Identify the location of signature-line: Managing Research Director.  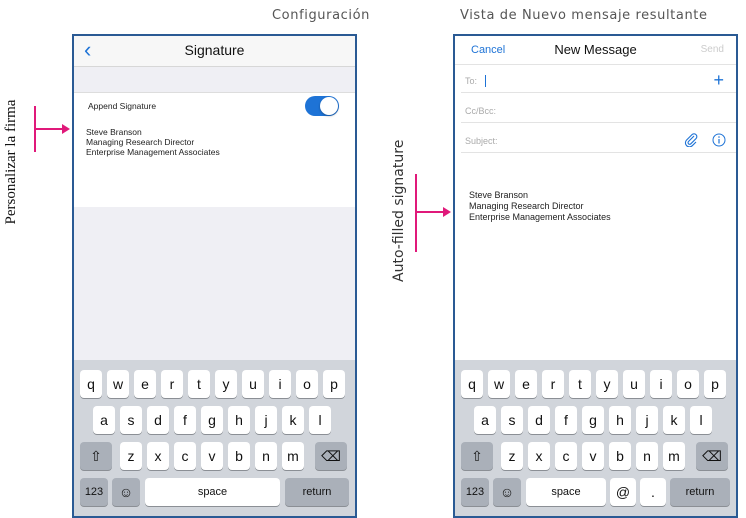
(140, 142).